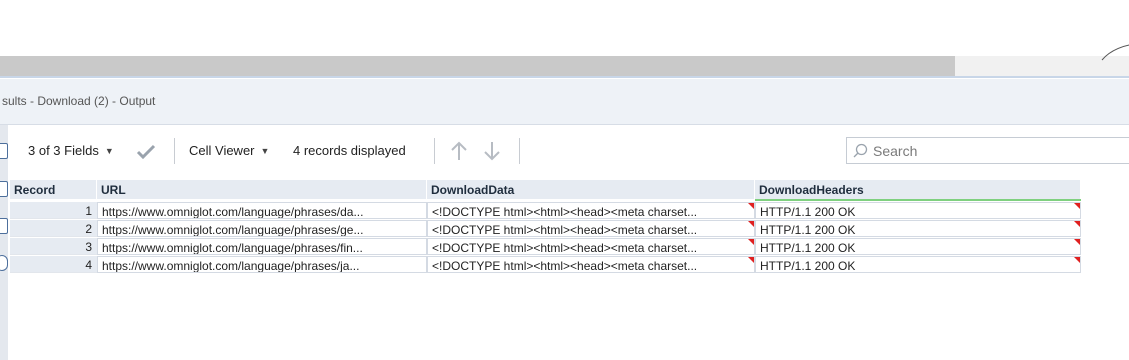 This screenshot has width=1129, height=360. Describe the element at coordinates (146, 152) in the screenshot. I see `checkmark-icon` at that location.